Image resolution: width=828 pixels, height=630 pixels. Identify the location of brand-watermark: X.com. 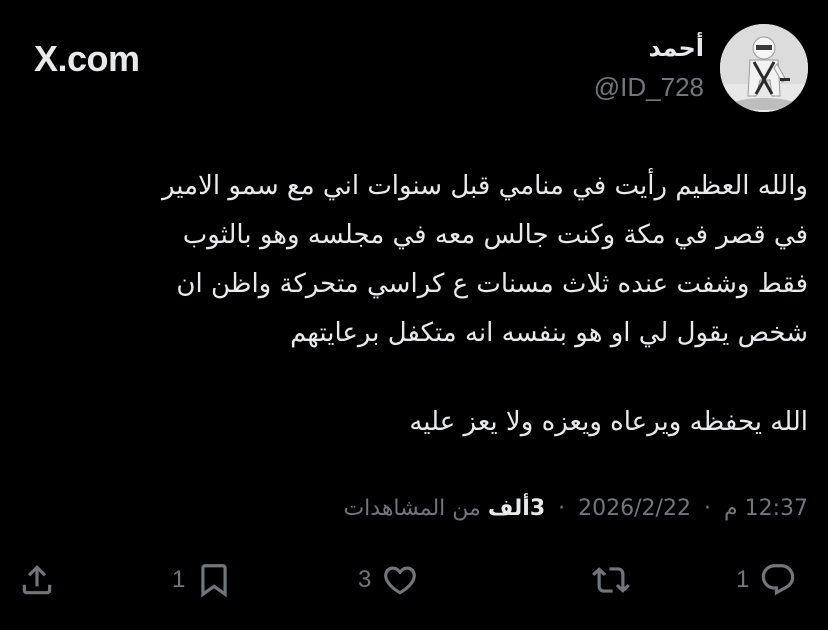
(87, 58).